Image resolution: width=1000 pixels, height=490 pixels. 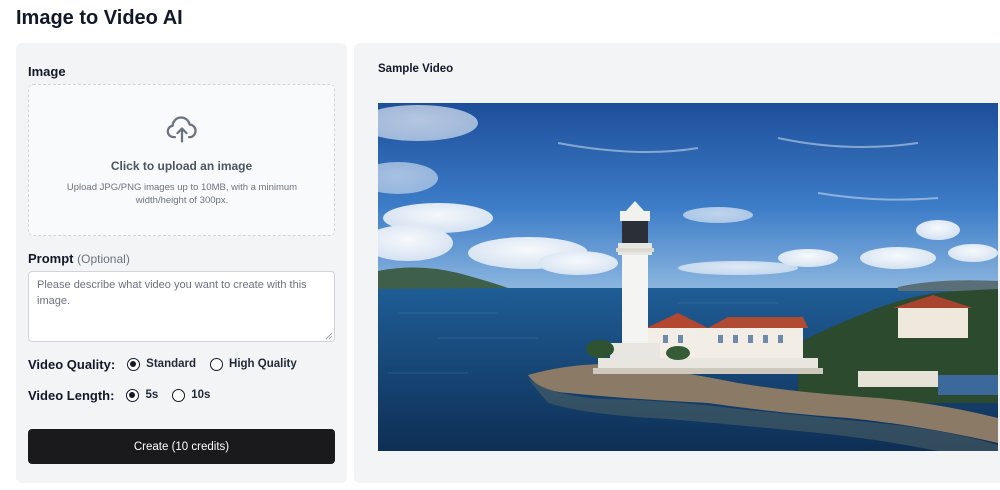 I want to click on prompt-input, so click(x=181, y=306).